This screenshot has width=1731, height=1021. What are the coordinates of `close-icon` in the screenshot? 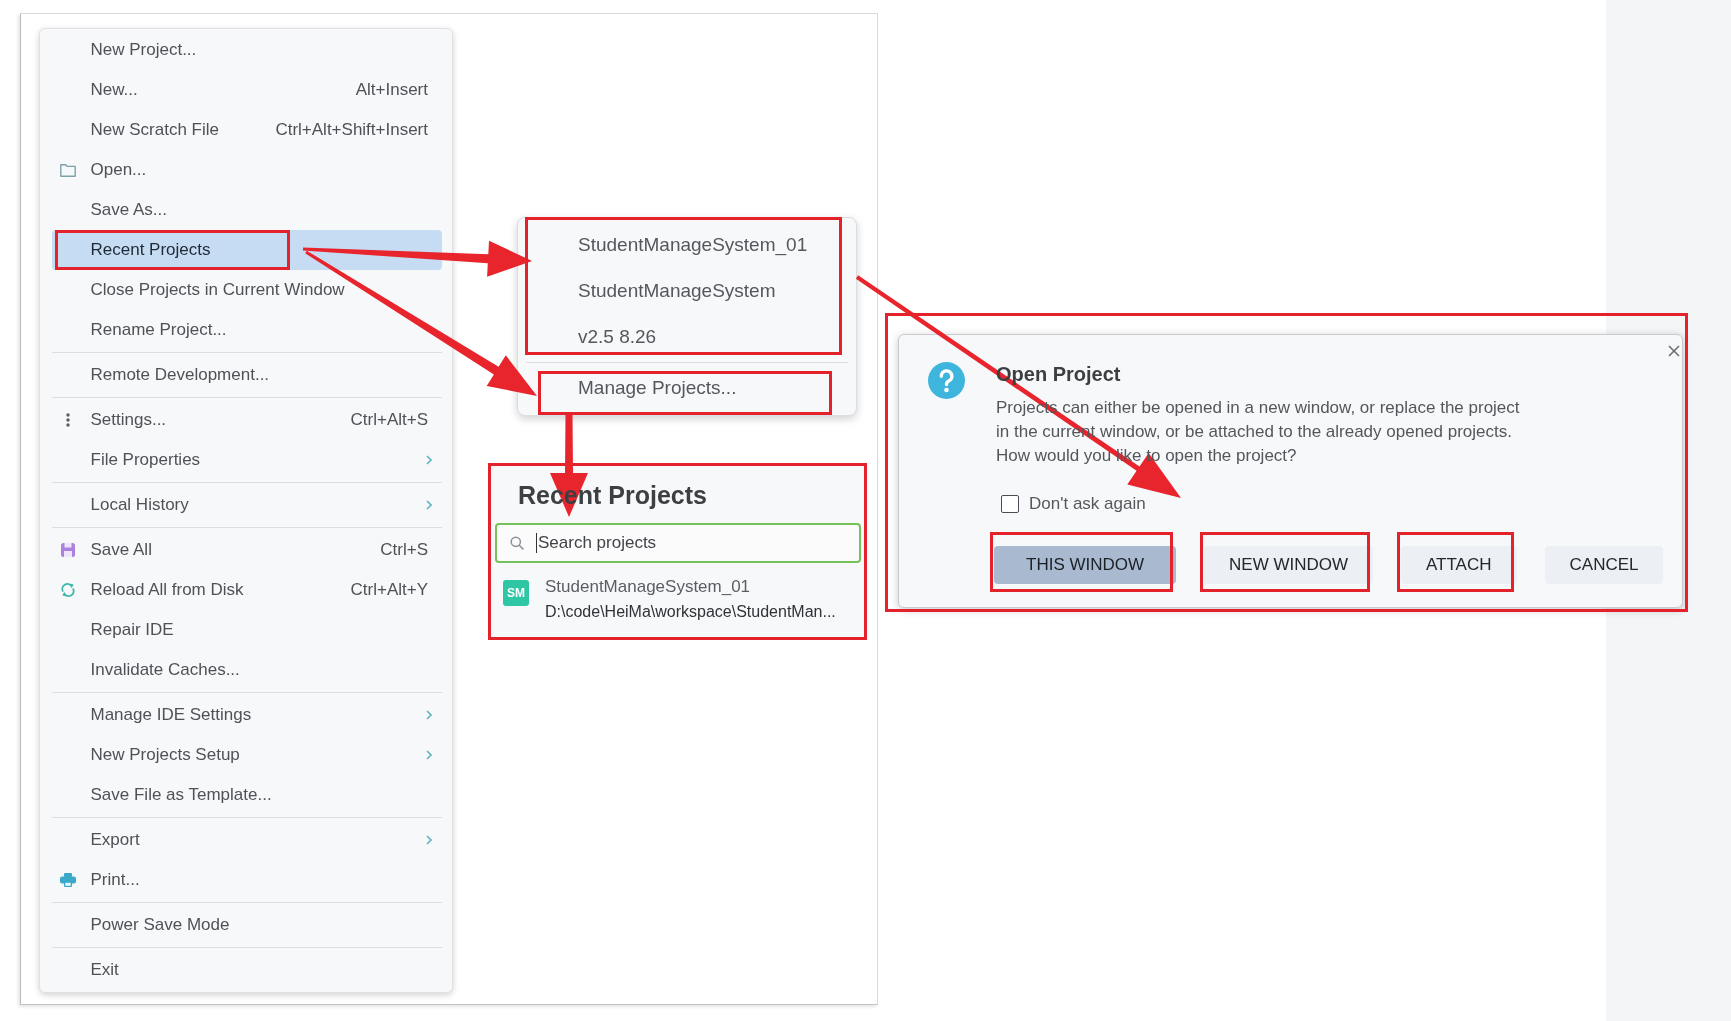 It's located at (1674, 351).